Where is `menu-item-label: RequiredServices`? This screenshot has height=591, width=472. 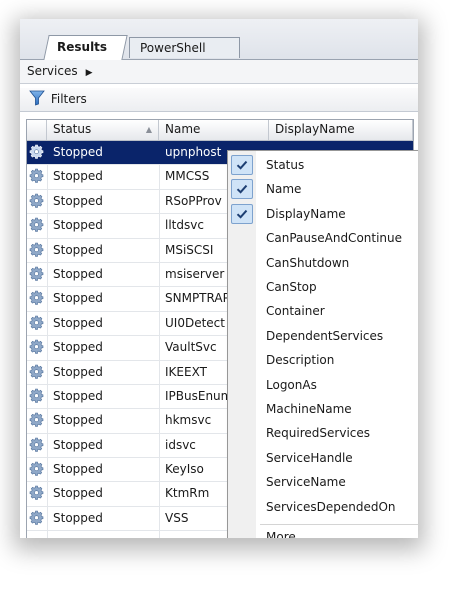 menu-item-label: RequiredServices is located at coordinates (318, 433).